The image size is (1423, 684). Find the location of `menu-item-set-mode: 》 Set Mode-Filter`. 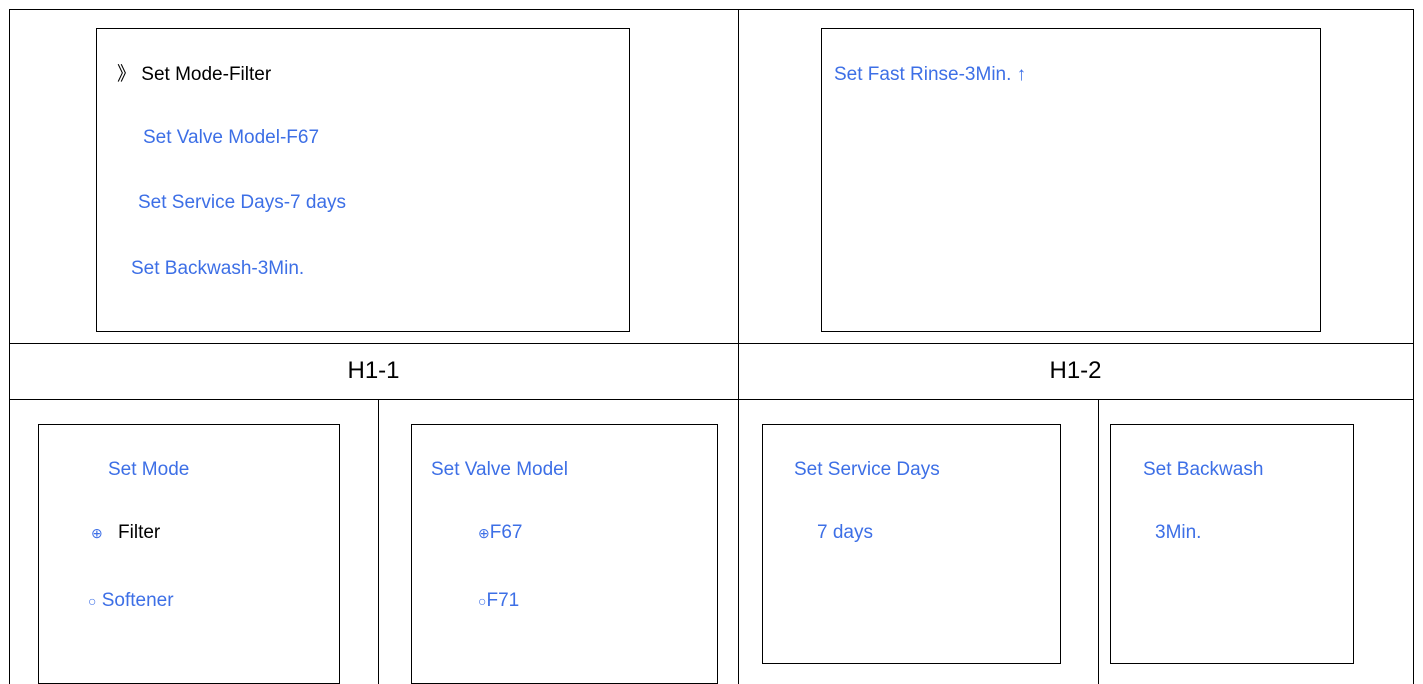

menu-item-set-mode: 》 Set Mode-Filter is located at coordinates (194, 75).